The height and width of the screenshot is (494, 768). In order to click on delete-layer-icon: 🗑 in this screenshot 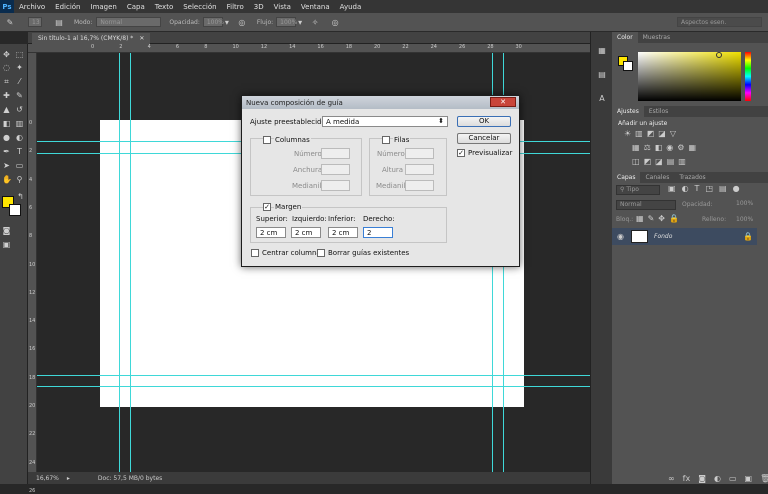, I will do `click(764, 478)`.